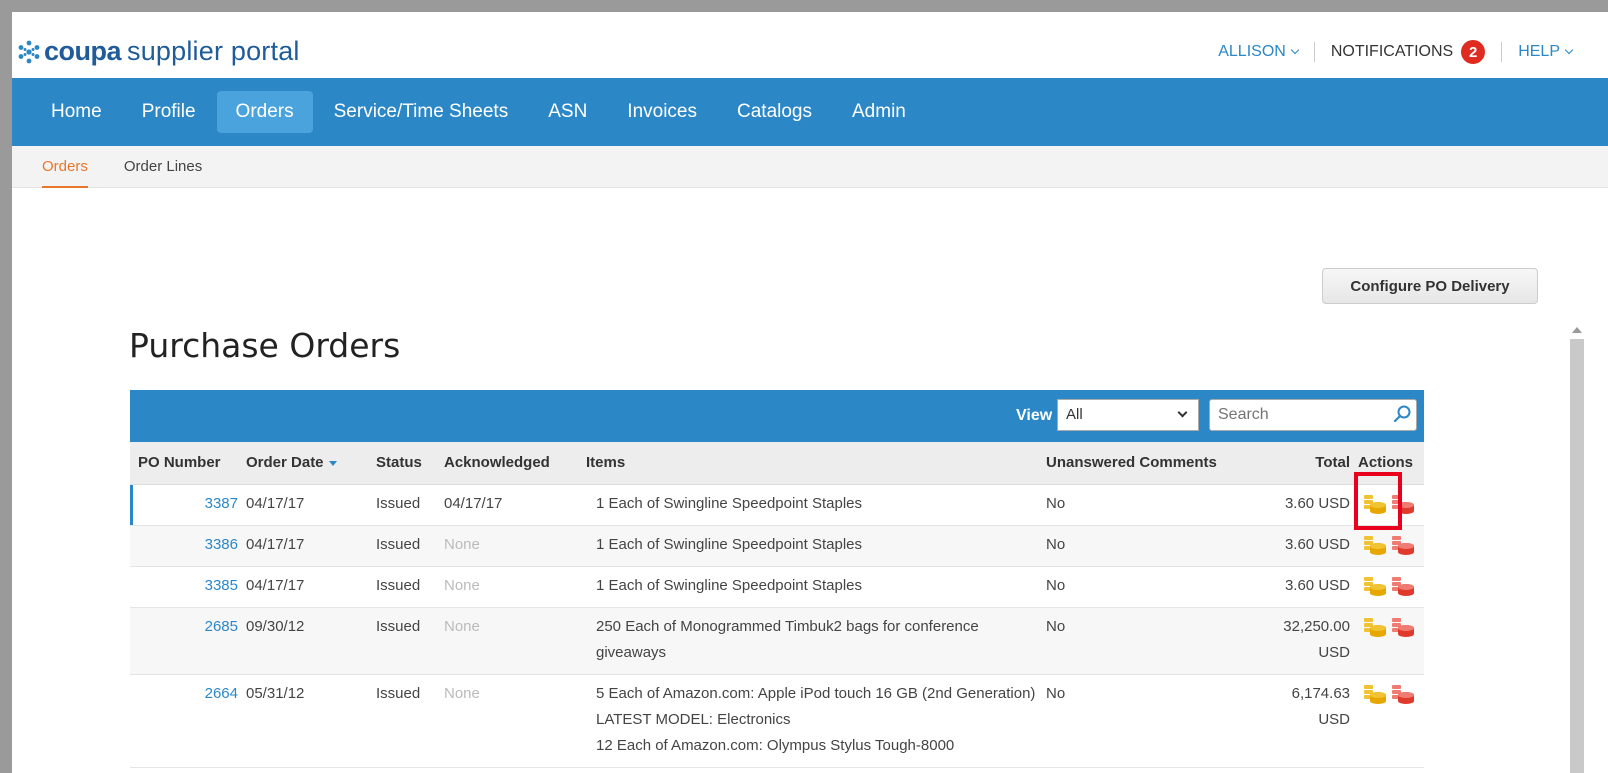  I want to click on configure-po-delivery-button: Configure PO Delivery, so click(1430, 286).